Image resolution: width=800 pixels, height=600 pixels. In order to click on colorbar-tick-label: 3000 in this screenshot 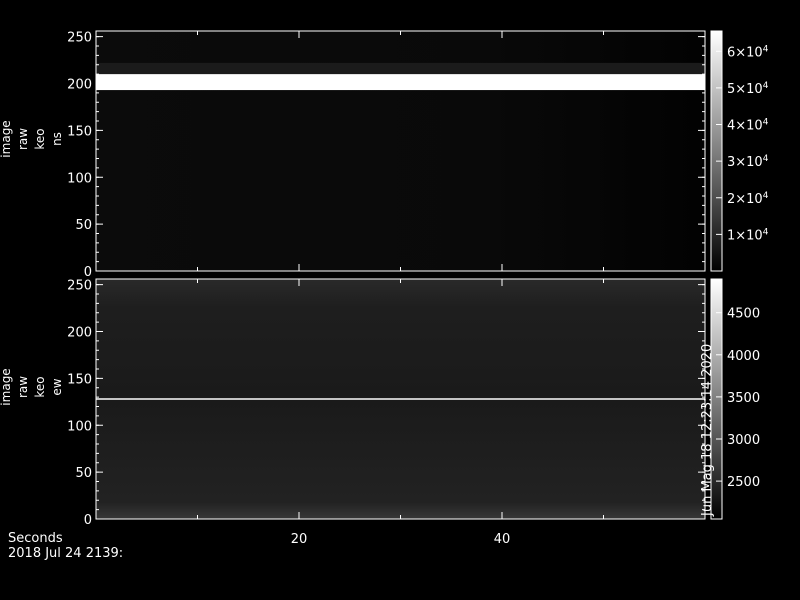, I will do `click(743, 440)`.